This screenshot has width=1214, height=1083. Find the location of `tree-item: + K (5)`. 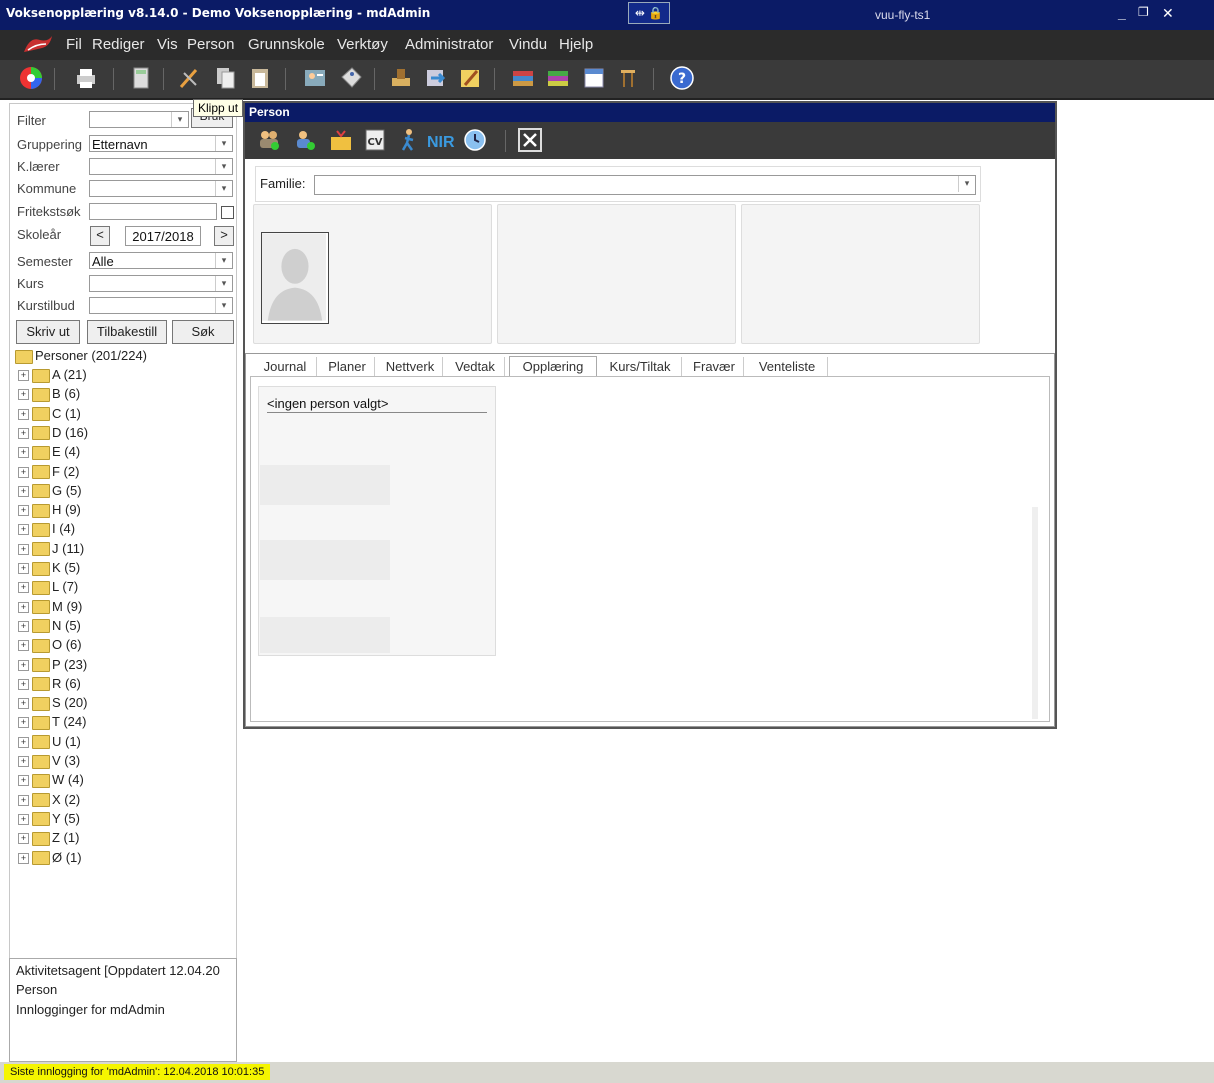

tree-item: + K (5) is located at coordinates (49, 569).